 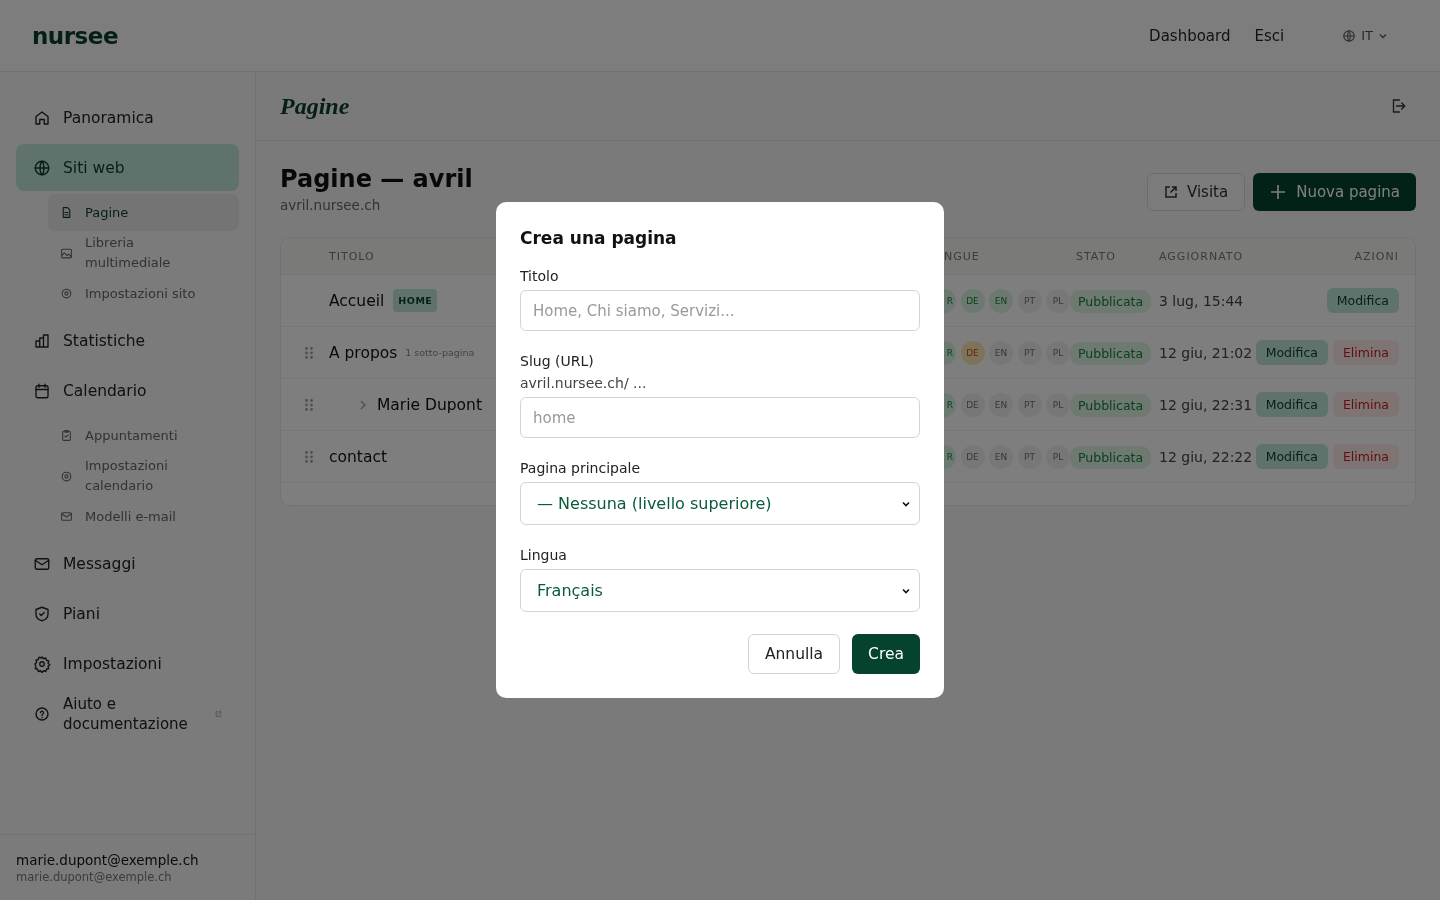 I want to click on column-header: STATO, so click(x=1096, y=256).